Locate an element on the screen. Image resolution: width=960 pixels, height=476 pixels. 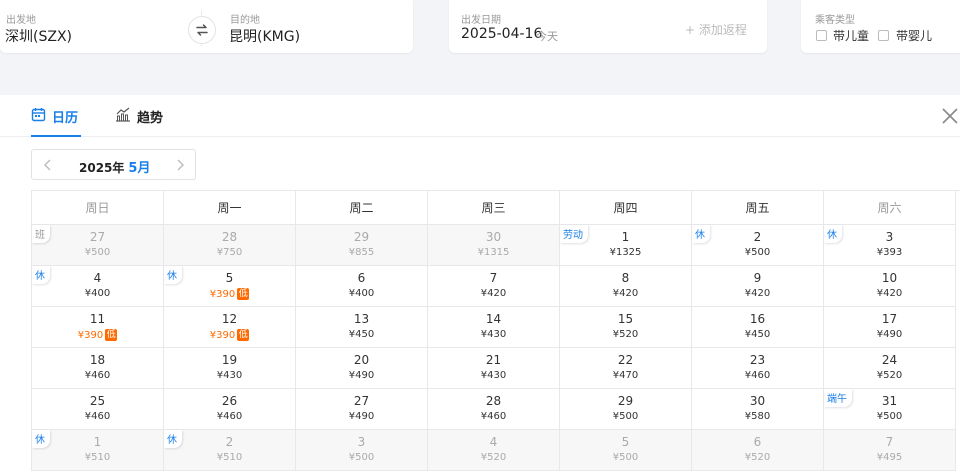
with-child-label: 带儿童 is located at coordinates (851, 35).